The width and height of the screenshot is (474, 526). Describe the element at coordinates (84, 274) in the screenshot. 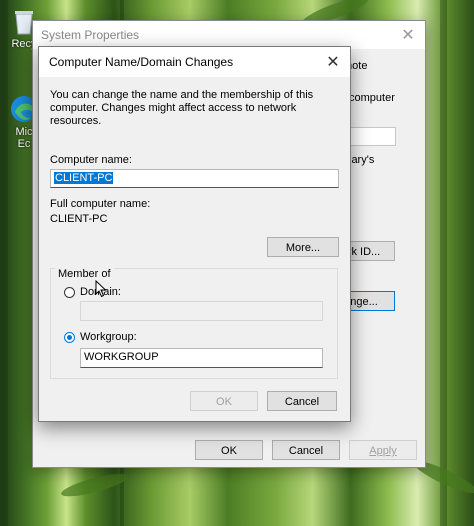

I see `member-of-label: Member of` at that location.